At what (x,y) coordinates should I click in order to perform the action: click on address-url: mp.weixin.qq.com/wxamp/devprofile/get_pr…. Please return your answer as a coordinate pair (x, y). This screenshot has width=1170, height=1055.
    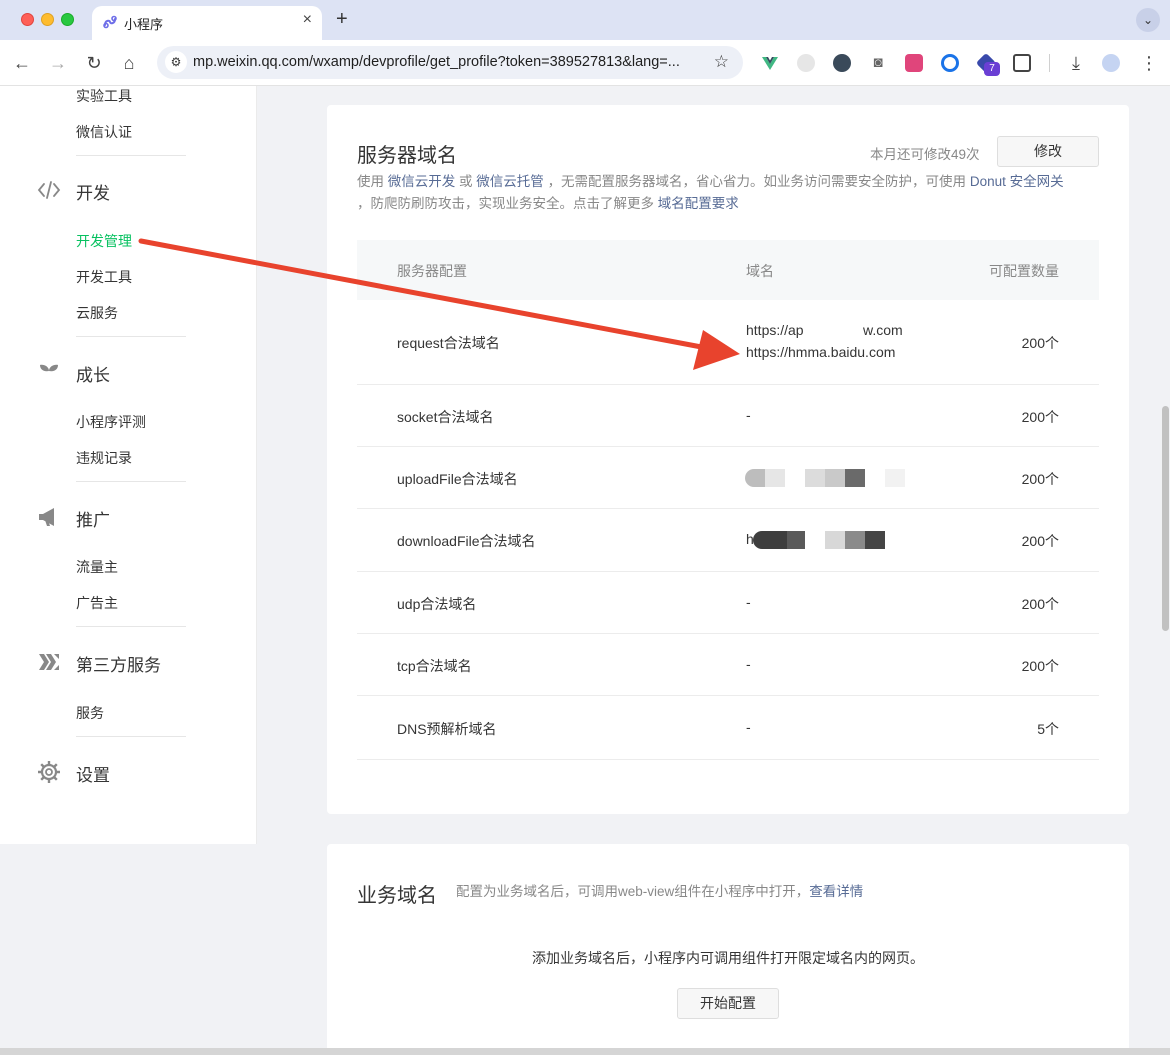
    Looking at the image, I should click on (436, 62).